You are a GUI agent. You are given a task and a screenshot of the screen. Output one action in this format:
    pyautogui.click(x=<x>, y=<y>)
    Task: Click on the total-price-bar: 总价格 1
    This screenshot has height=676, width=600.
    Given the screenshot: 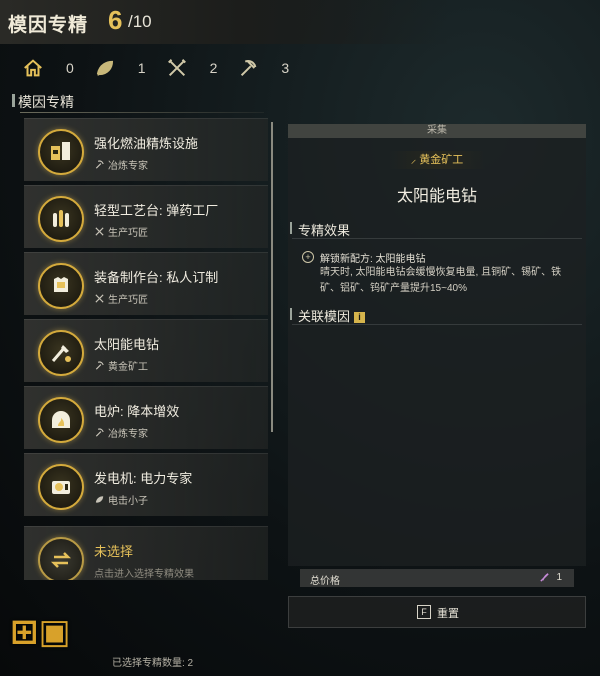 What is the action you would take?
    pyautogui.click(x=437, y=578)
    